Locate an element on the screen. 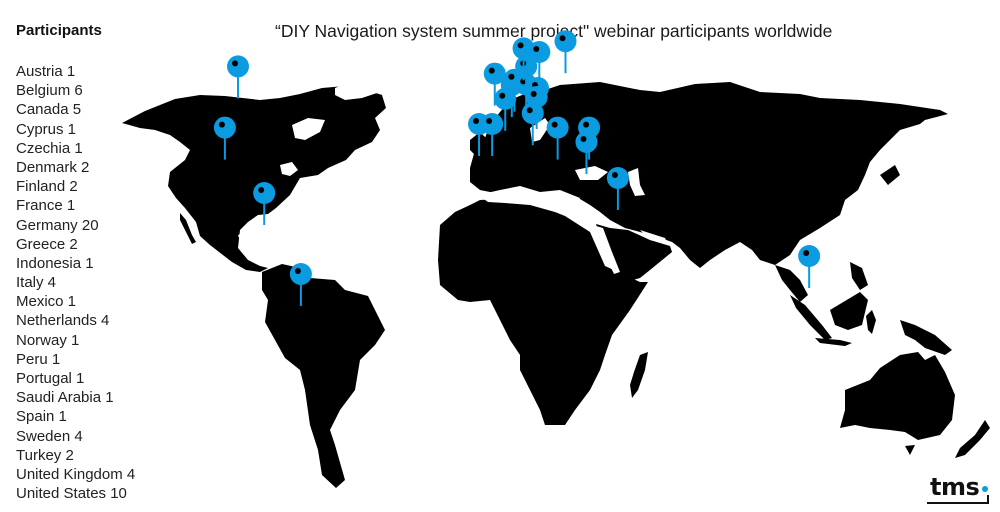 Image resolution: width=1000 pixels, height=512 pixels. tms-logo: tms is located at coordinates (960, 490).